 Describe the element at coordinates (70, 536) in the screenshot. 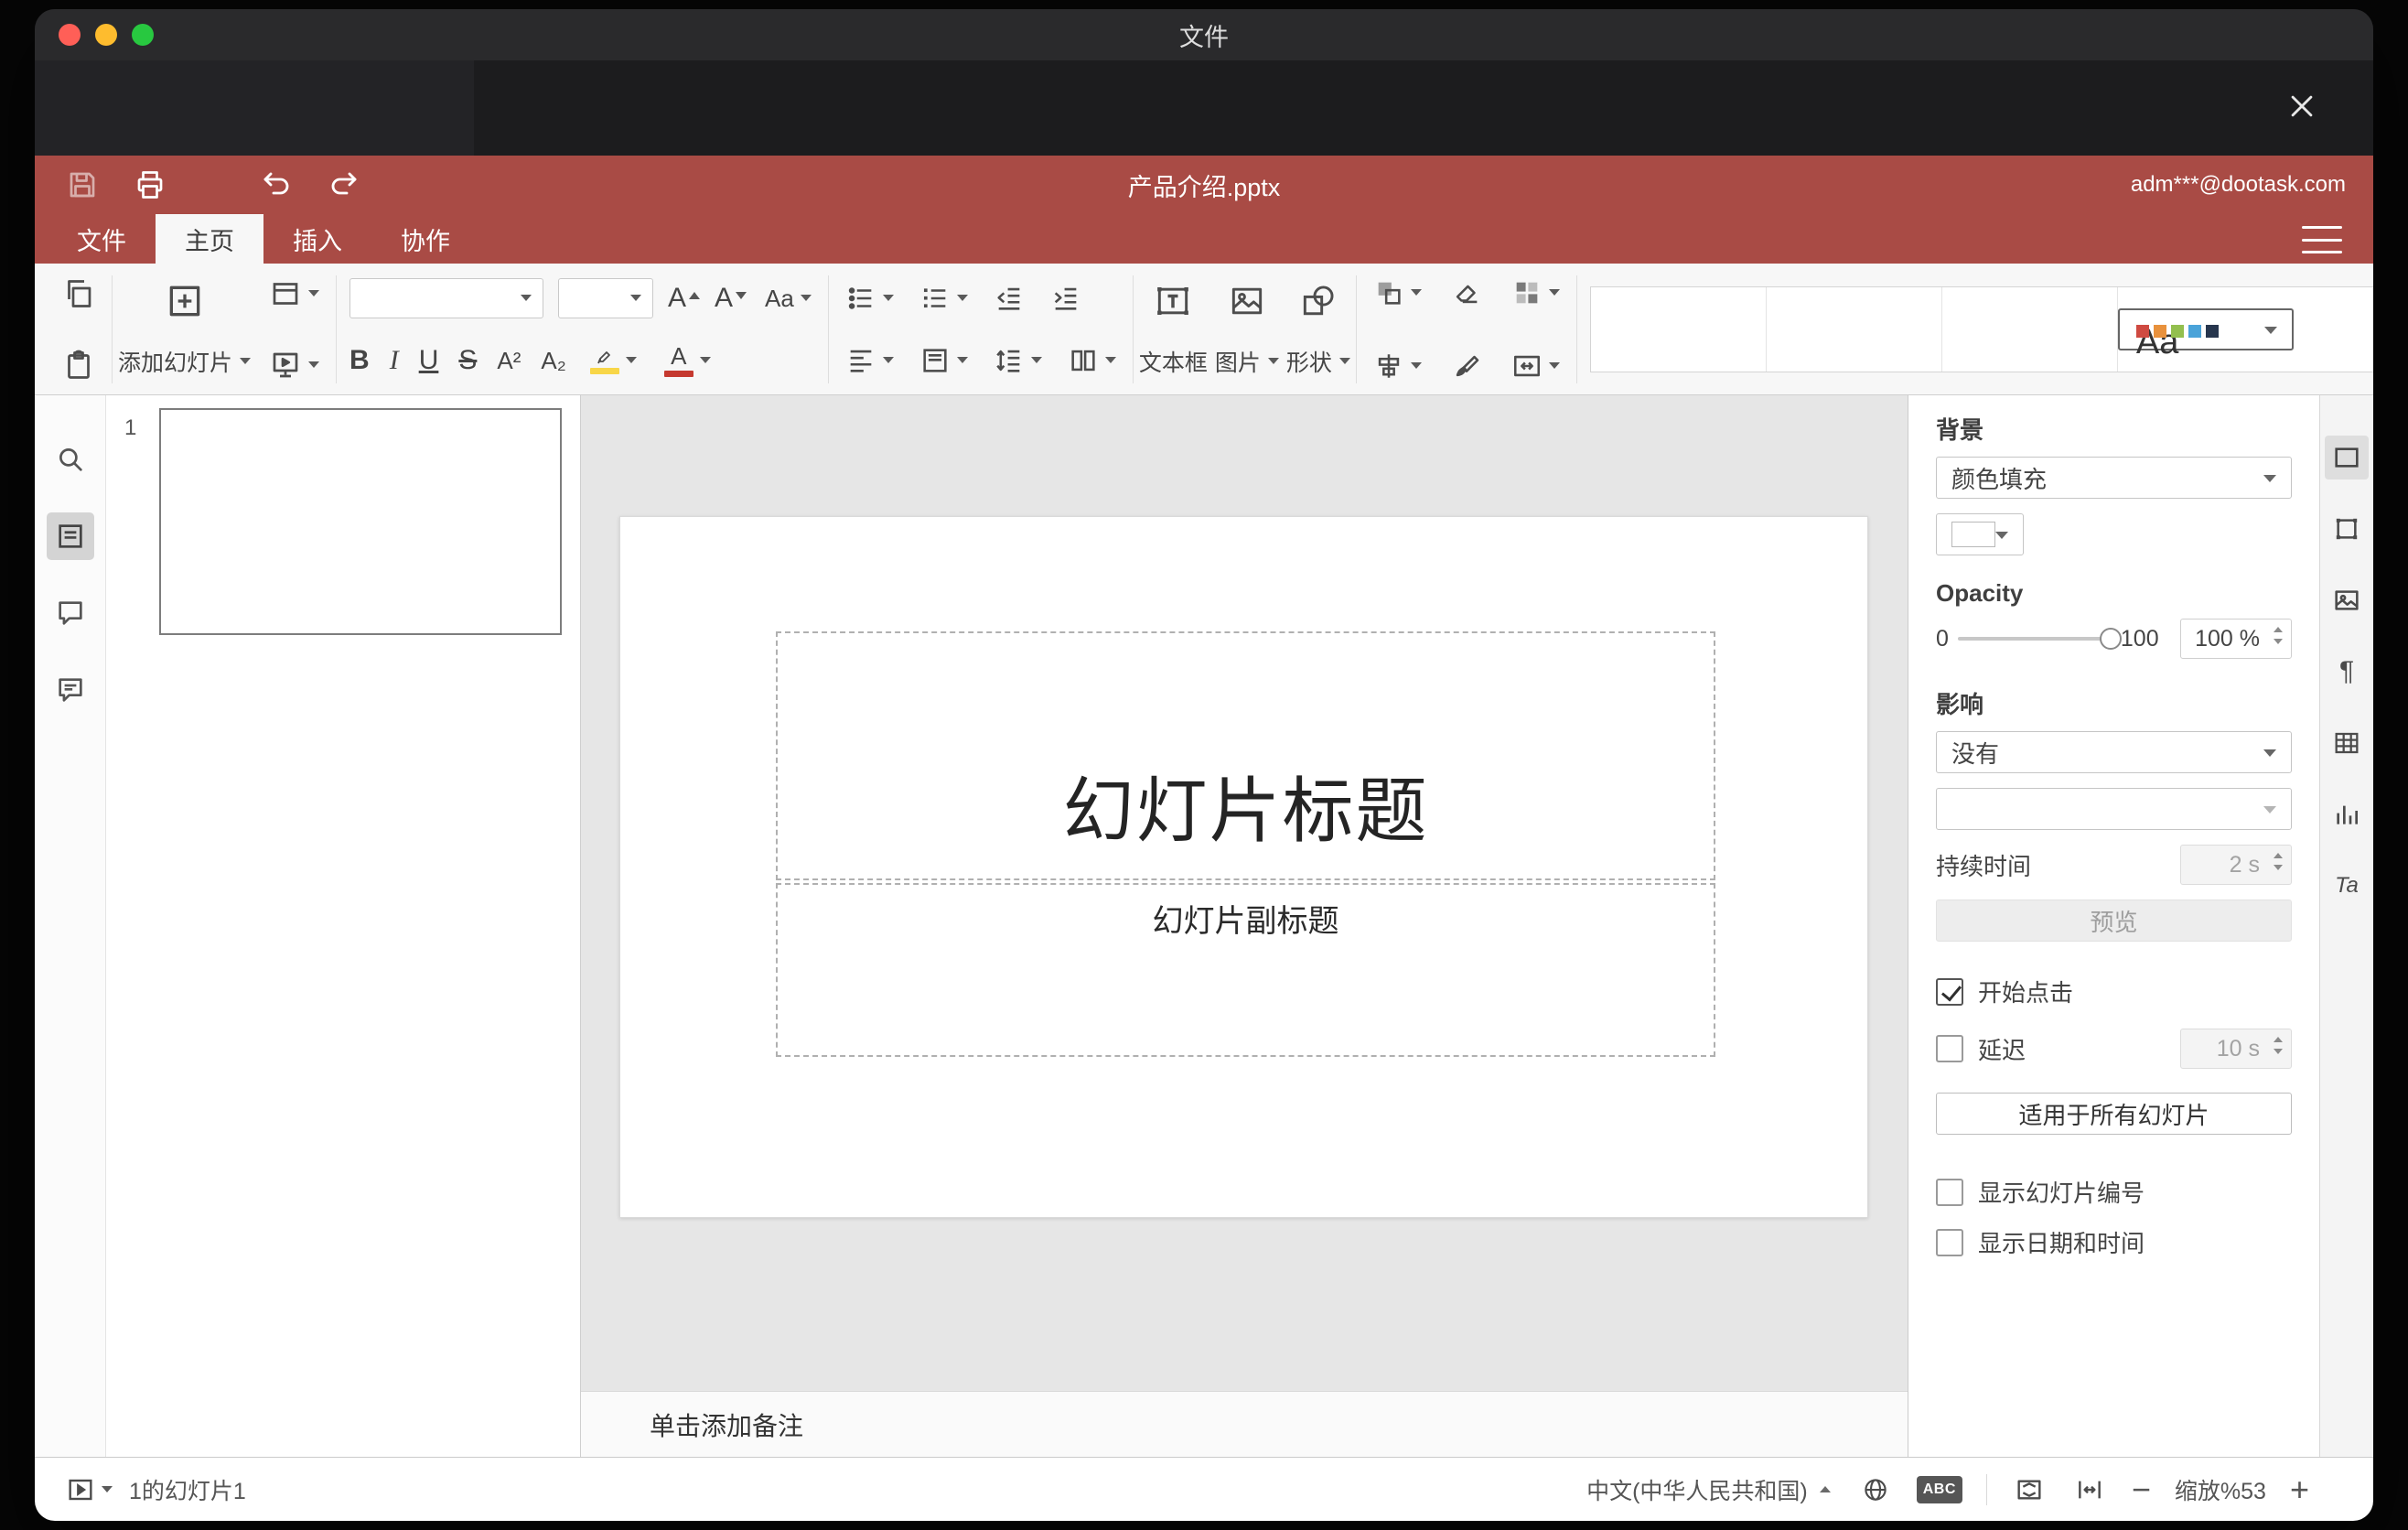

I see `slides-panel-icon` at that location.